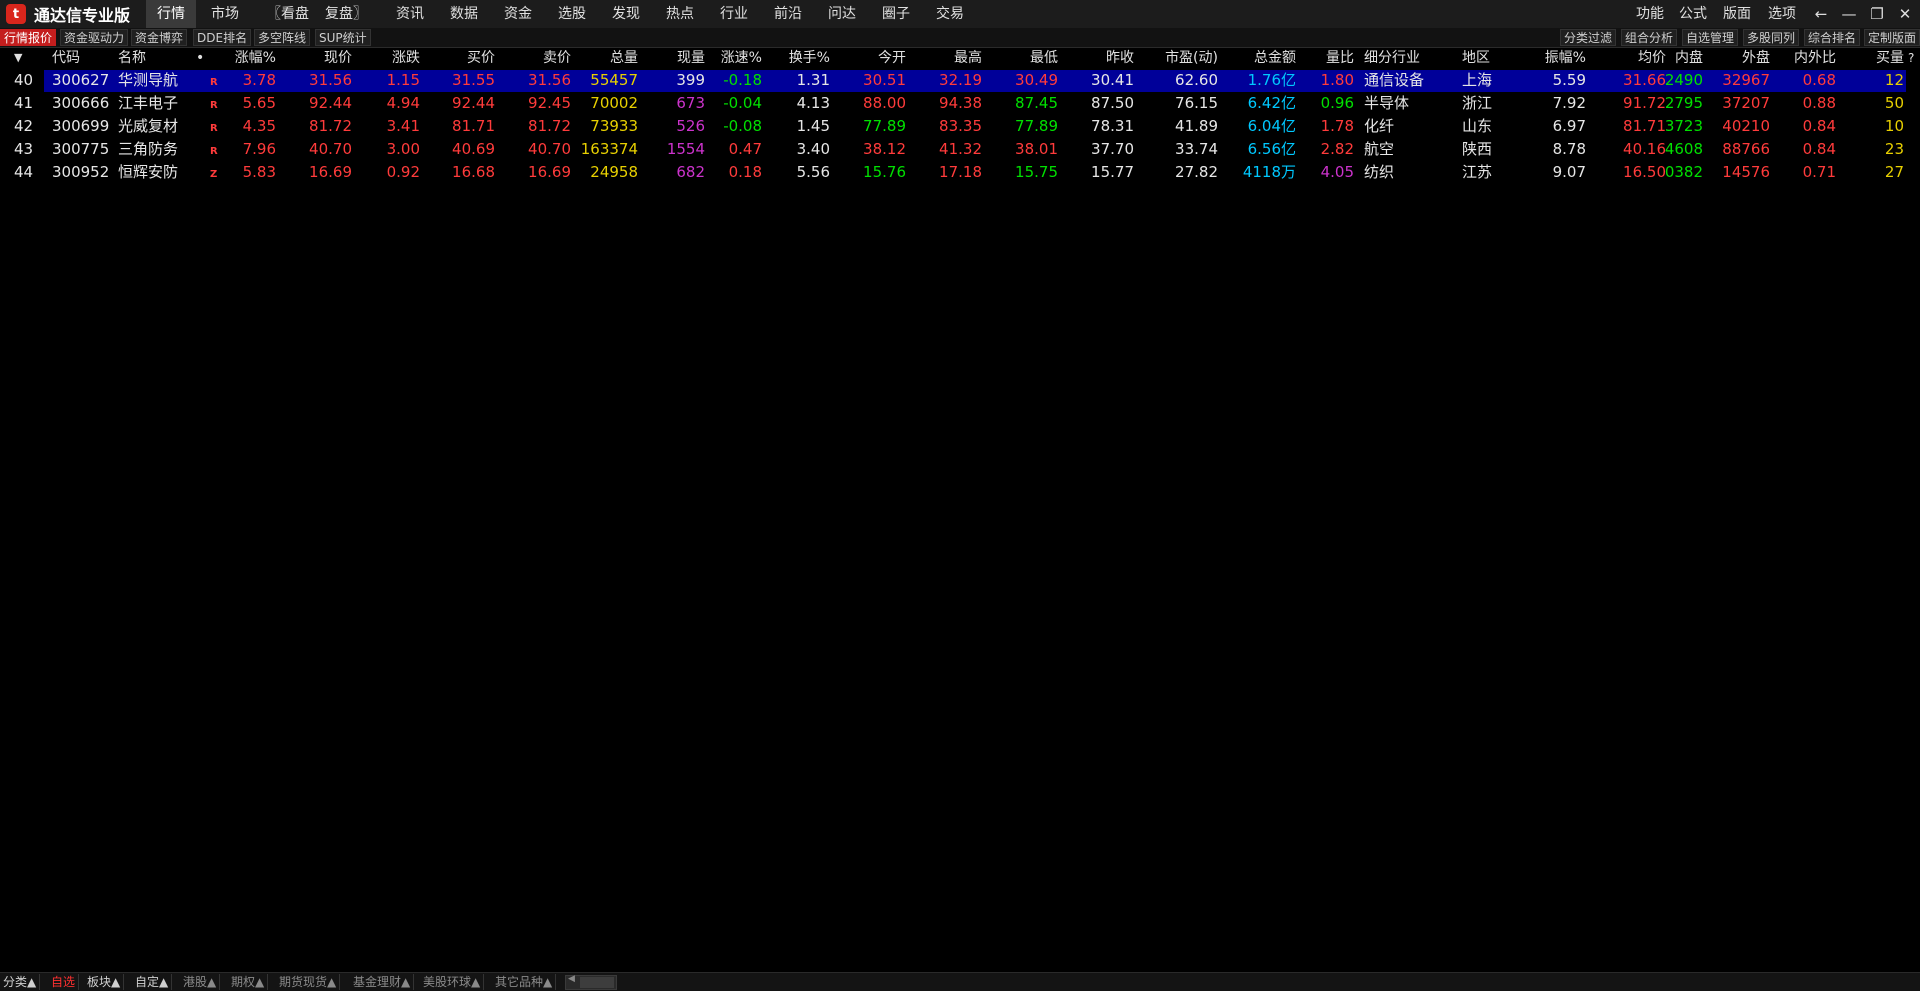 The height and width of the screenshot is (991, 1920). Describe the element at coordinates (1673, 58) in the screenshot. I see `col-header-inner: 内盘` at that location.